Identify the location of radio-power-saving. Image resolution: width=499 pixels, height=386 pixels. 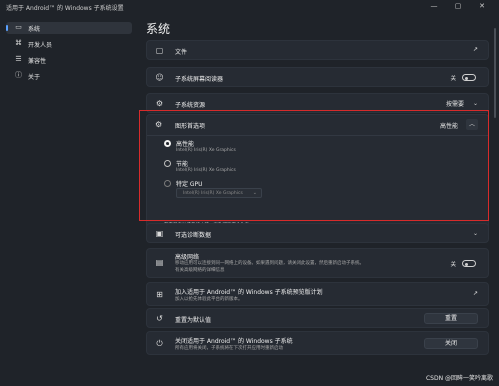
(167, 163).